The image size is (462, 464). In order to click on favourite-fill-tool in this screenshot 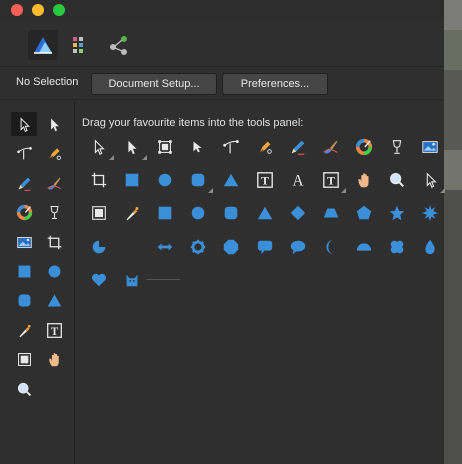, I will do `click(364, 147)`.